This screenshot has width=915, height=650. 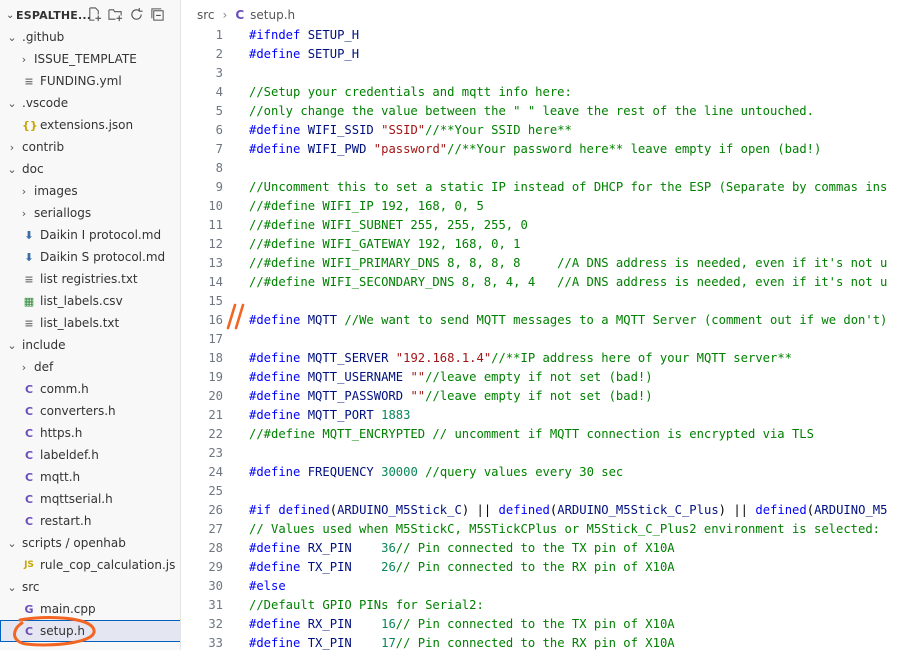 What do you see at coordinates (548, 73) in the screenshot?
I see `code-line: 3` at bounding box center [548, 73].